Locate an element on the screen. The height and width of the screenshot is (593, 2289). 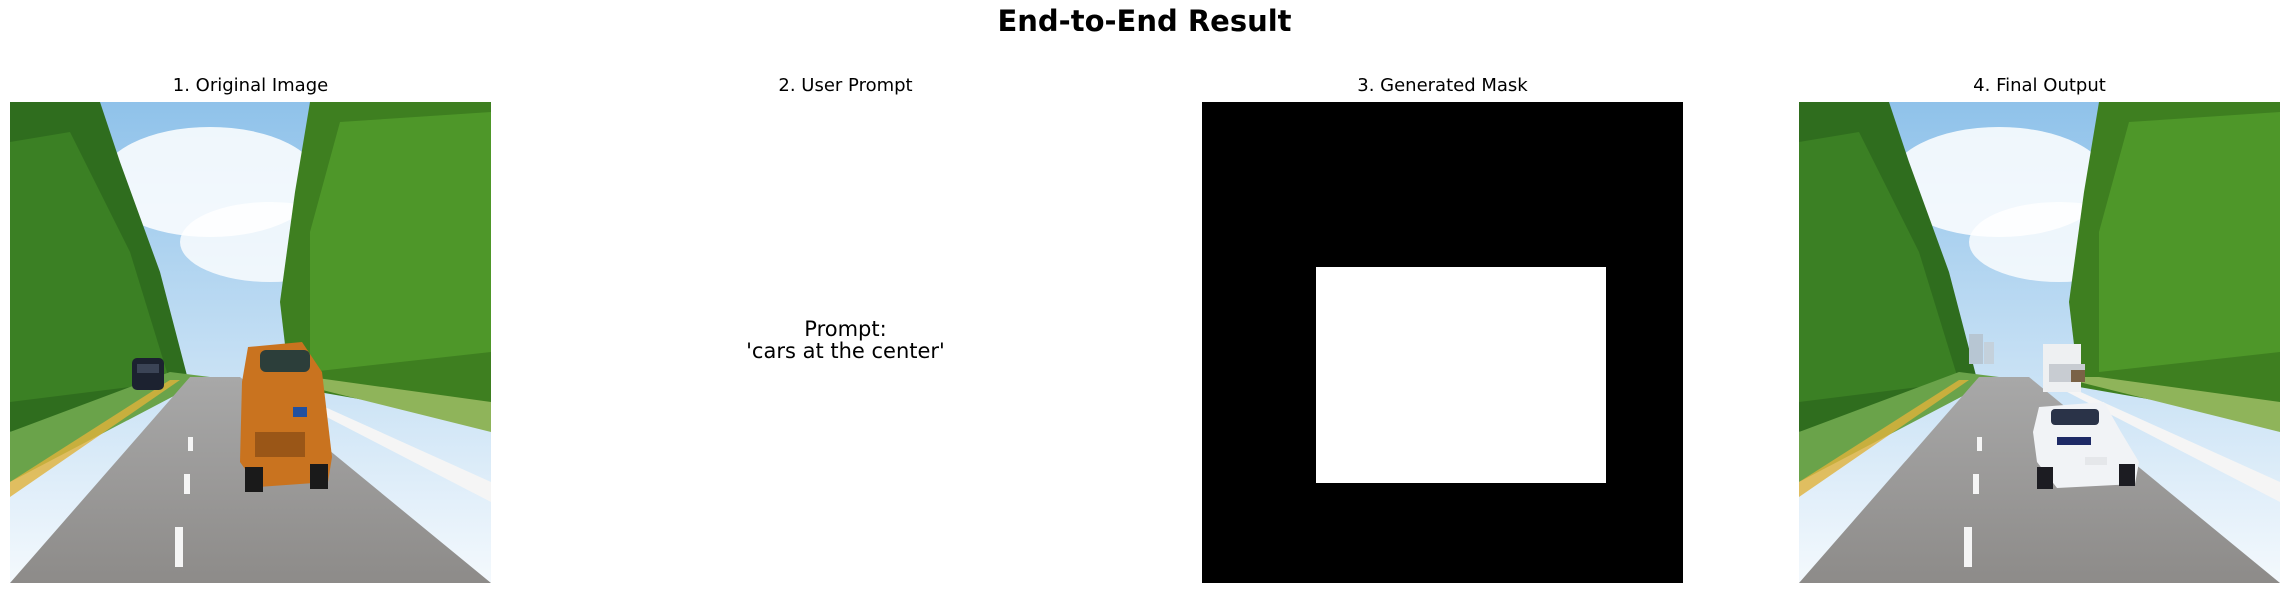
prompt-value: 'cars at the center' is located at coordinates (845, 351).